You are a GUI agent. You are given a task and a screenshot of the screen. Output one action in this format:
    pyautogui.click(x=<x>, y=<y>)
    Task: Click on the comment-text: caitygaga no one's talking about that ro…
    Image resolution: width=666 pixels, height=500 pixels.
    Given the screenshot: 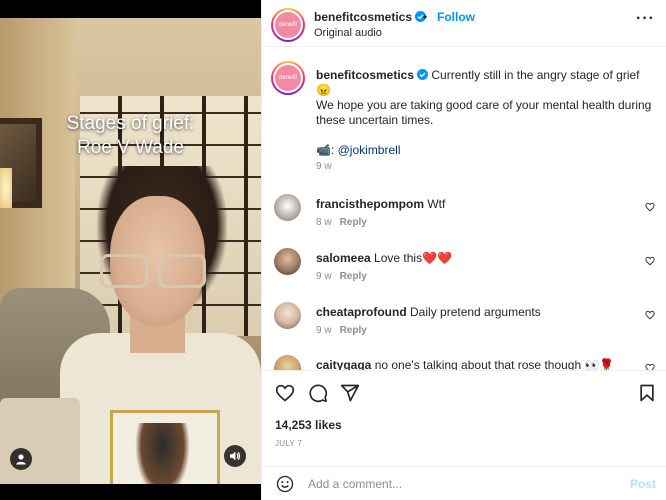 What is the action you would take?
    pyautogui.click(x=465, y=364)
    